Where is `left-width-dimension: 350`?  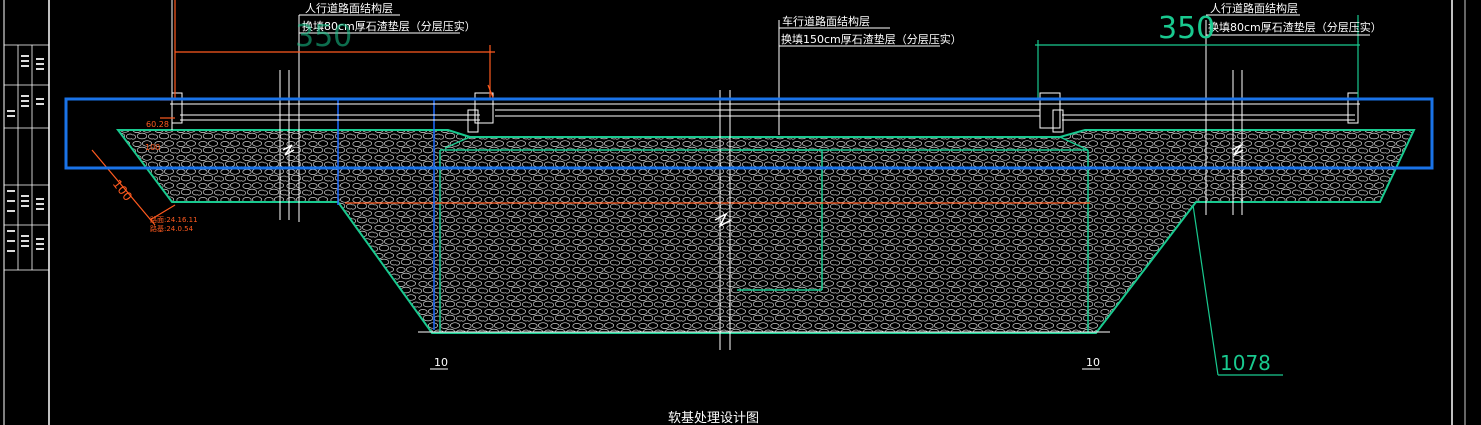 left-width-dimension: 350 is located at coordinates (323, 36).